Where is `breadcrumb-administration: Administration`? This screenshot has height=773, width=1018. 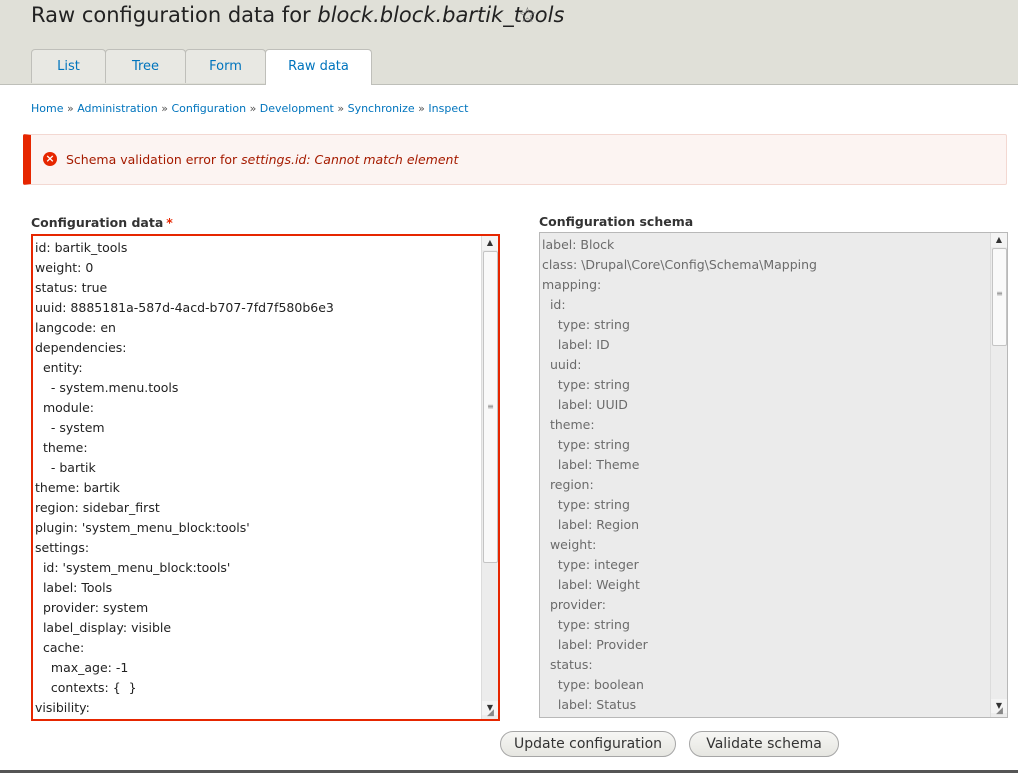
breadcrumb-administration: Administration is located at coordinates (117, 108).